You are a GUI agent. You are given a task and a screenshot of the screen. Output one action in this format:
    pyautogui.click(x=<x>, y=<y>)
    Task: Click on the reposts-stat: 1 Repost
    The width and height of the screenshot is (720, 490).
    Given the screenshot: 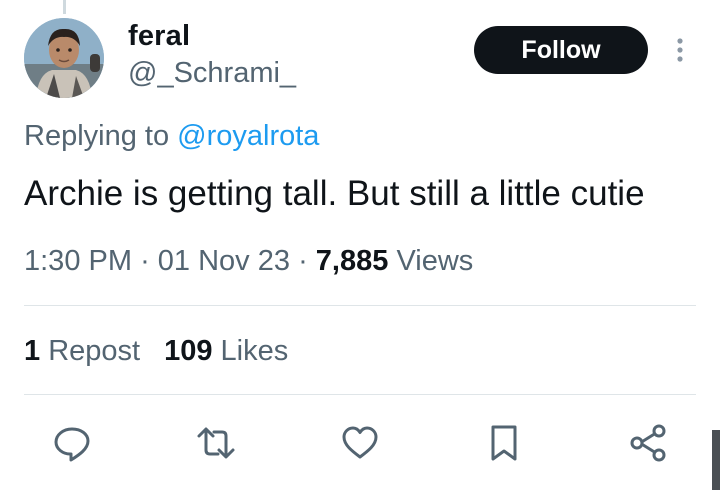 What is the action you would take?
    pyautogui.click(x=82, y=351)
    